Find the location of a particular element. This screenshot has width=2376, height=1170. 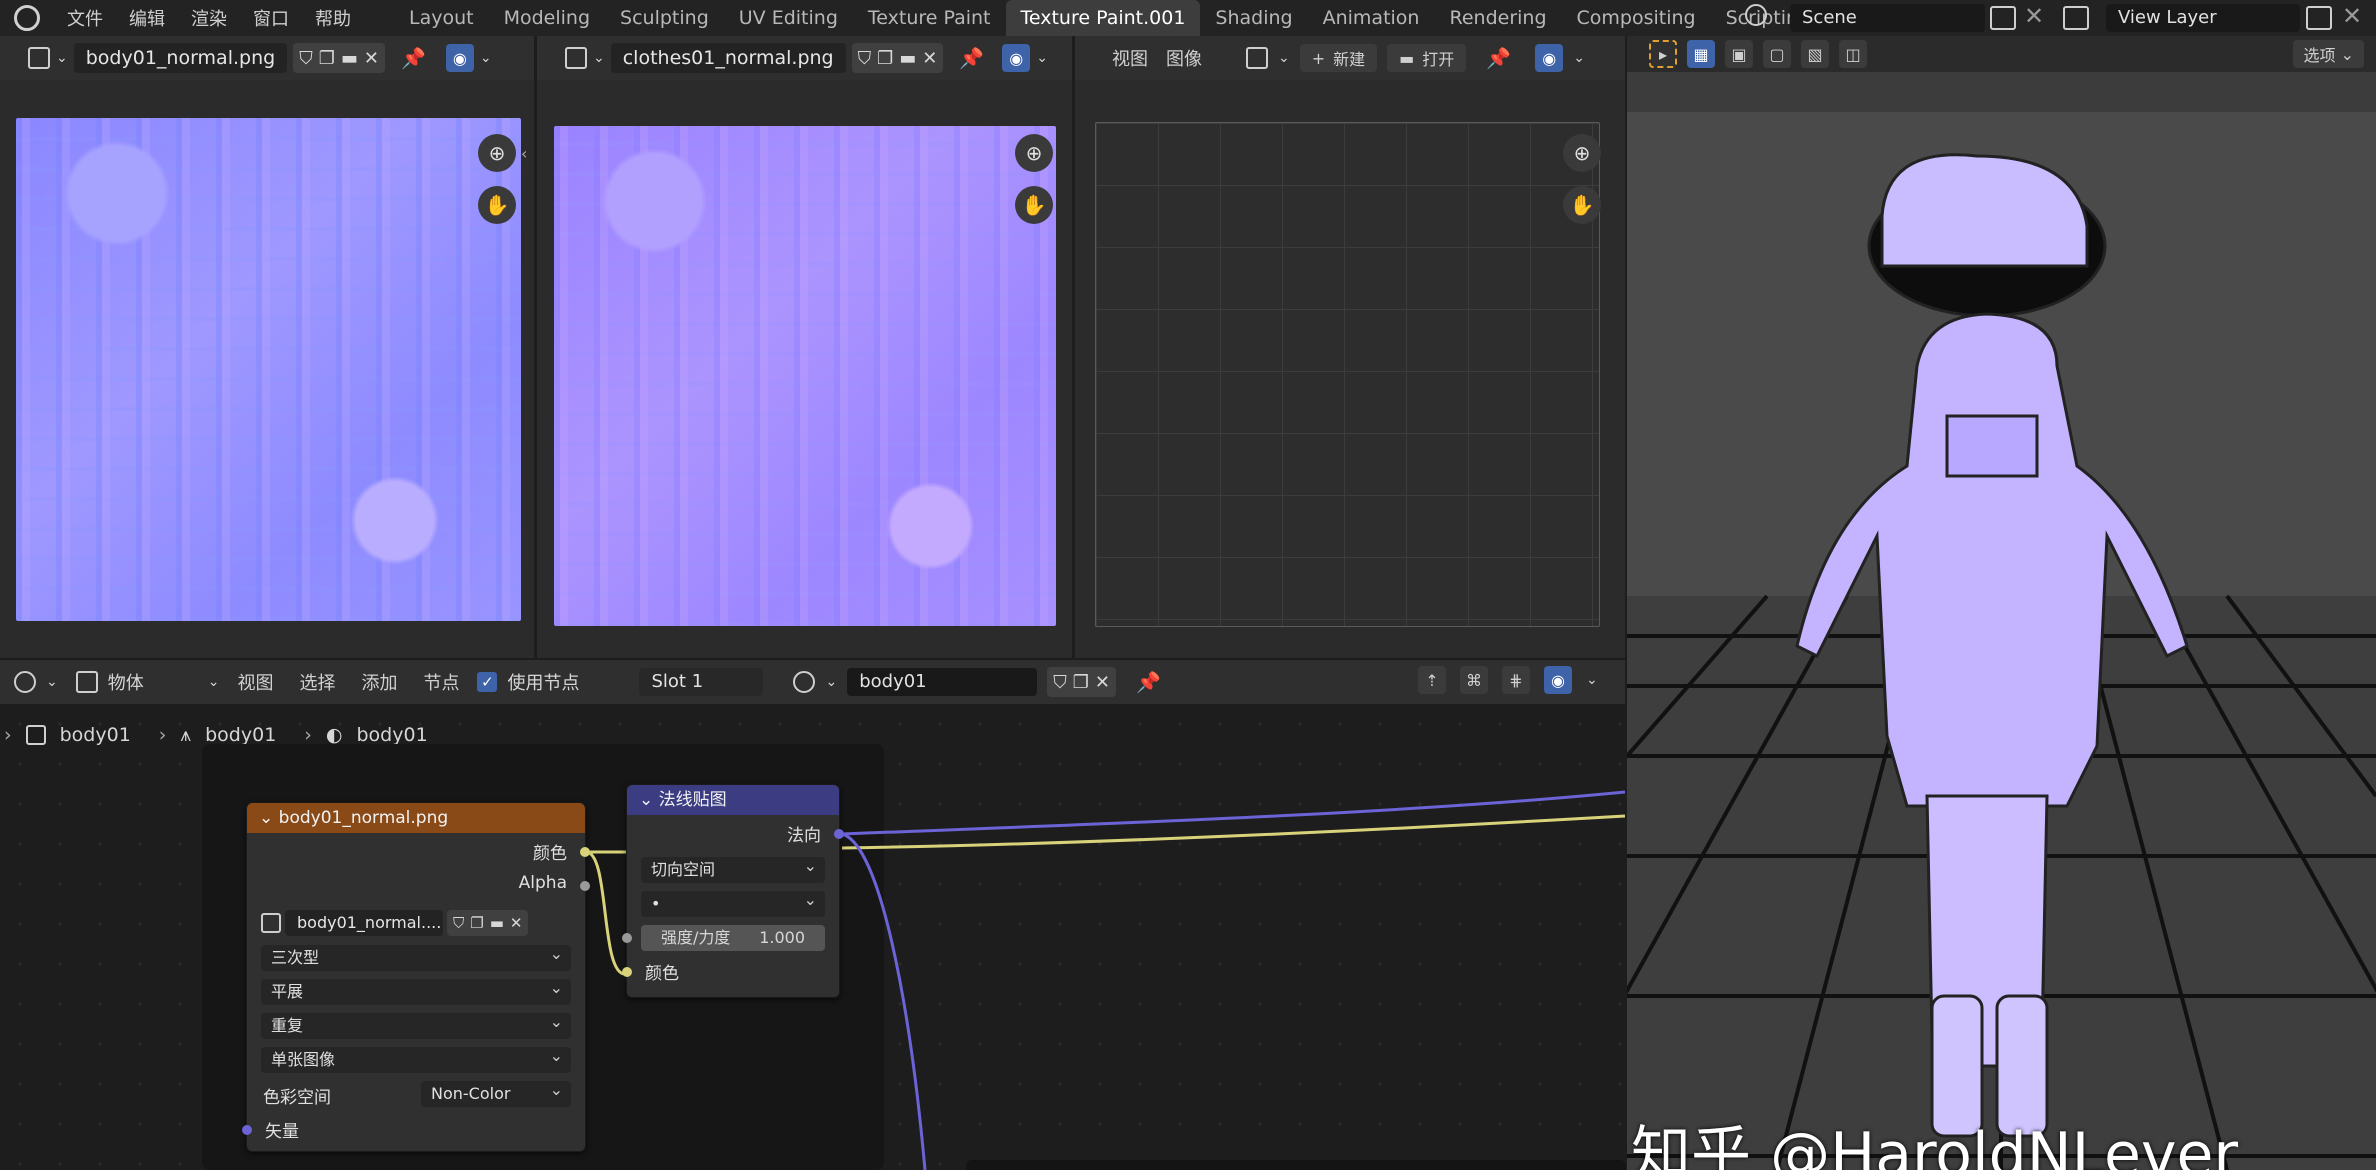

view-layer-field: View Layer is located at coordinates (2203, 18).